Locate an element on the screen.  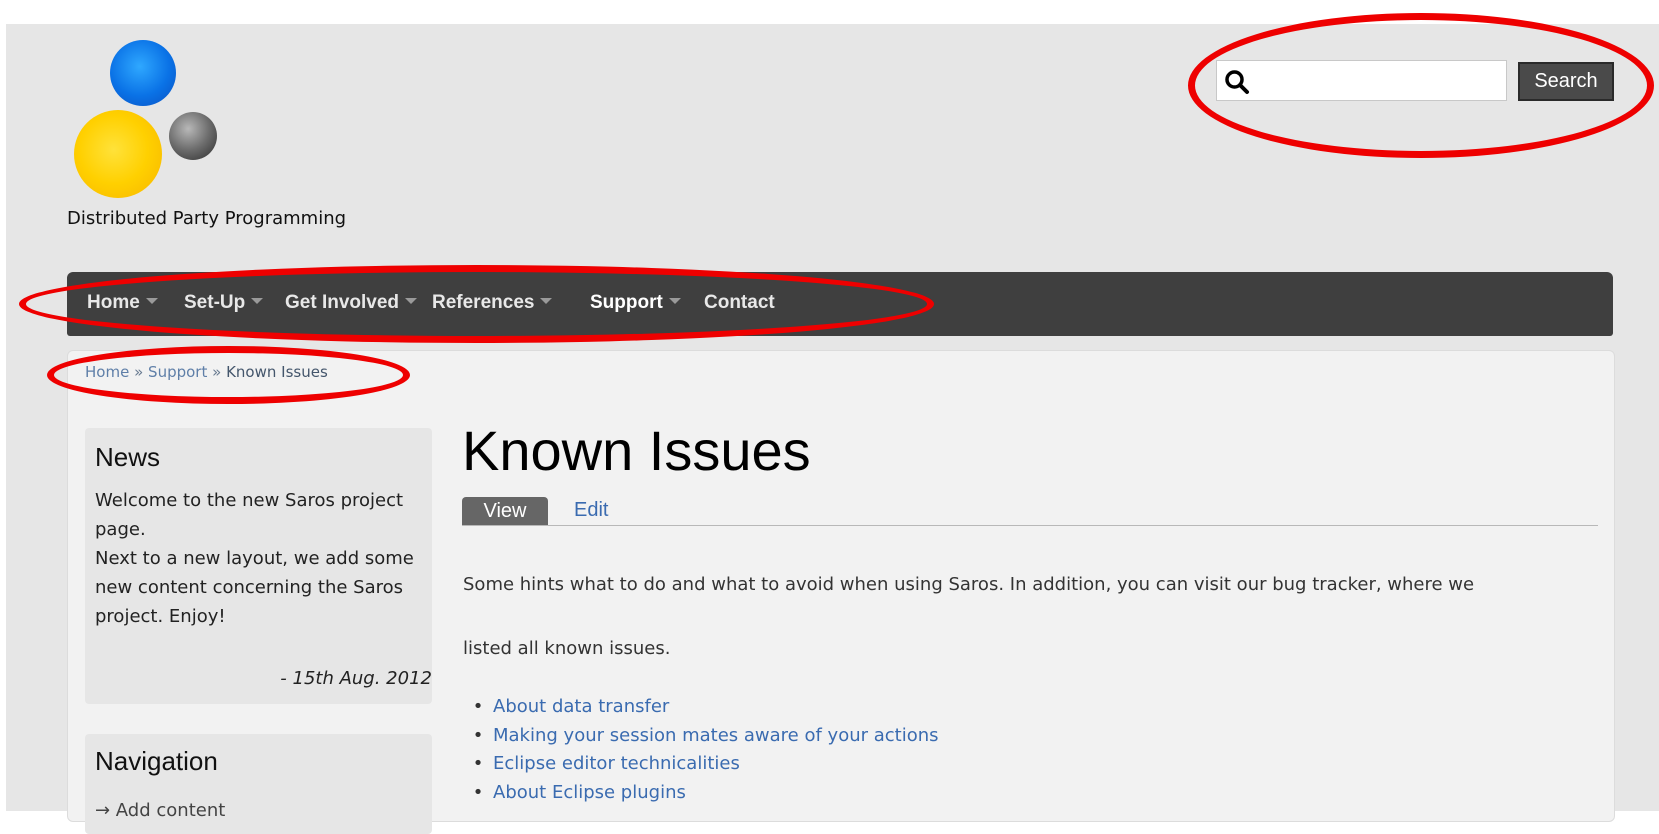
nav-annotation-ellipse is located at coordinates (476, 304).